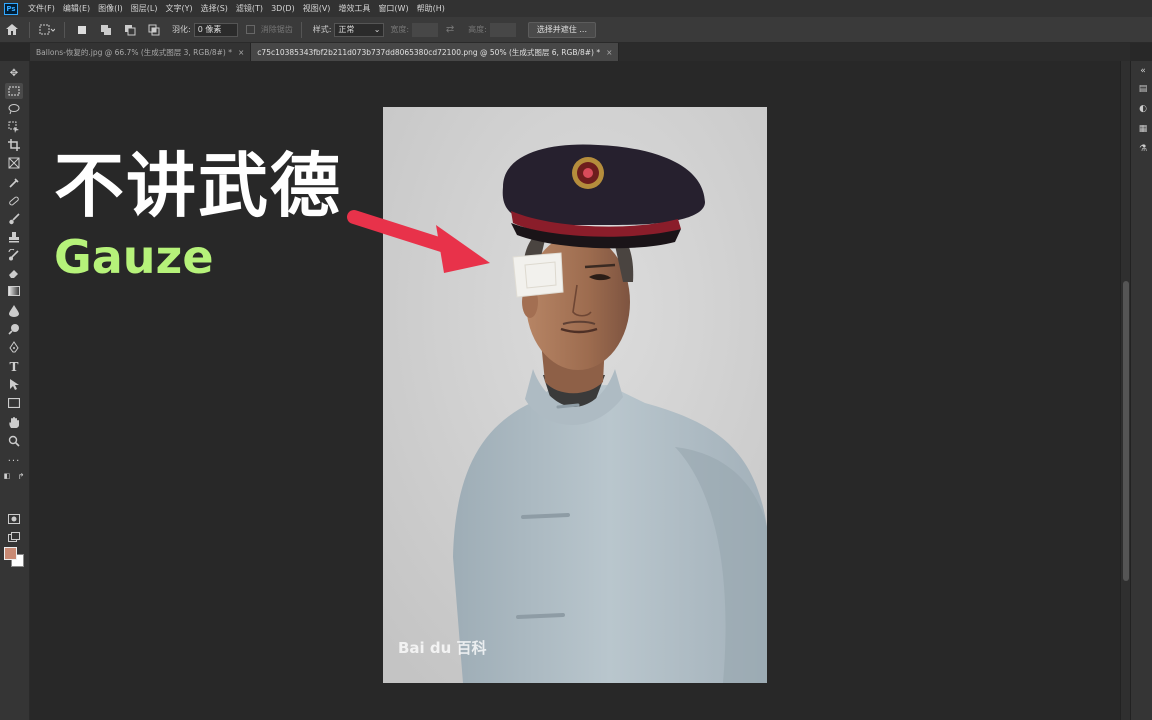 The image size is (1152, 720). Describe the element at coordinates (322, 29) in the screenshot. I see `style-label: 样式:` at that location.